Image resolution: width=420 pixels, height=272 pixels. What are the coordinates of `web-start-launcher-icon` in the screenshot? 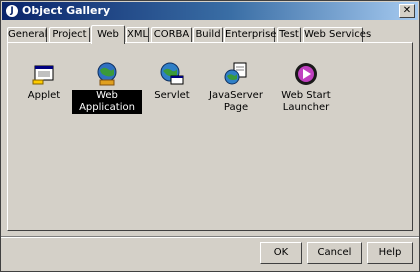 It's located at (306, 74).